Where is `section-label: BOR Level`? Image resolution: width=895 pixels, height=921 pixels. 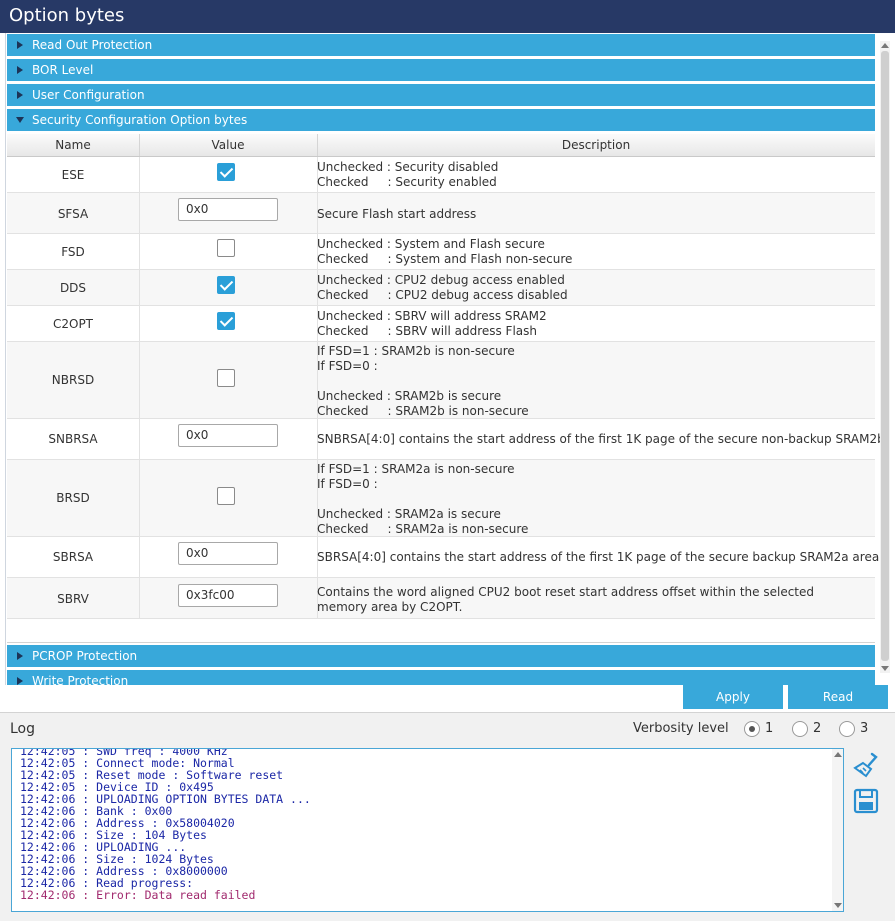
section-label: BOR Level is located at coordinates (63, 70).